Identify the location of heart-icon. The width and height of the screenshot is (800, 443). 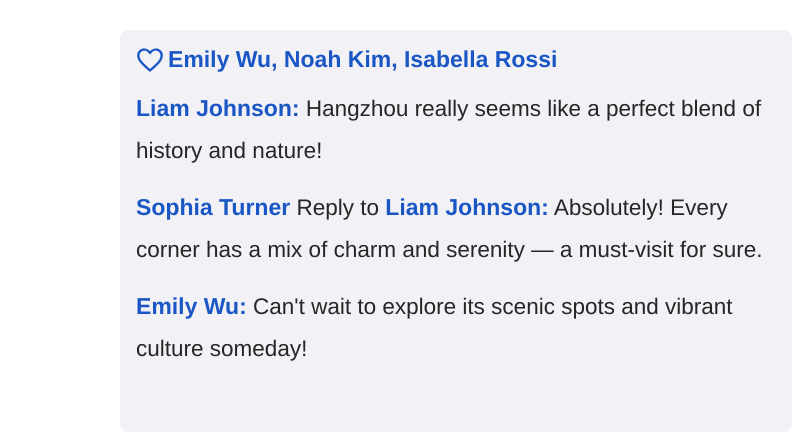
(150, 59).